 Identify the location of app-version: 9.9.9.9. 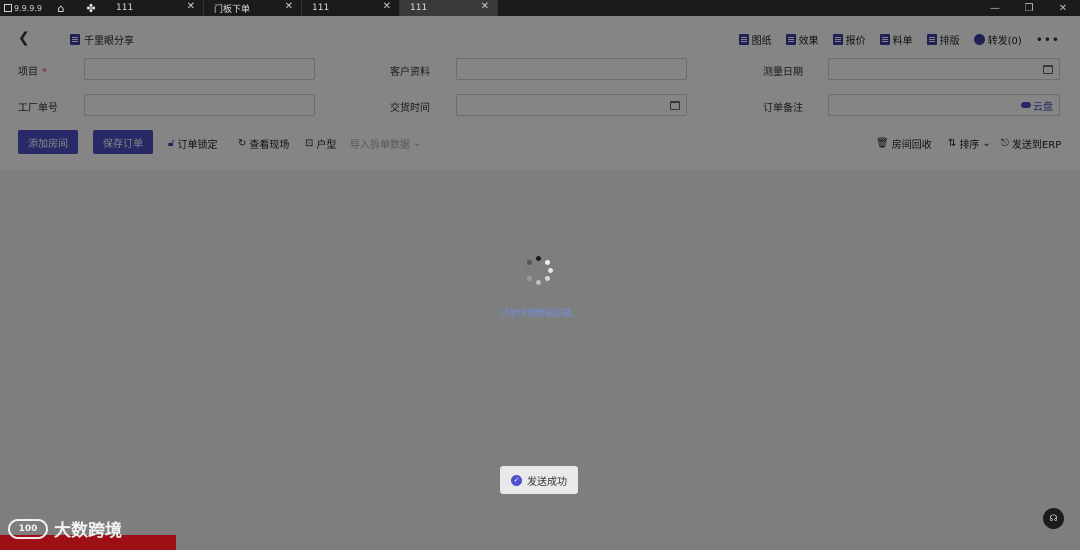
(23, 8).